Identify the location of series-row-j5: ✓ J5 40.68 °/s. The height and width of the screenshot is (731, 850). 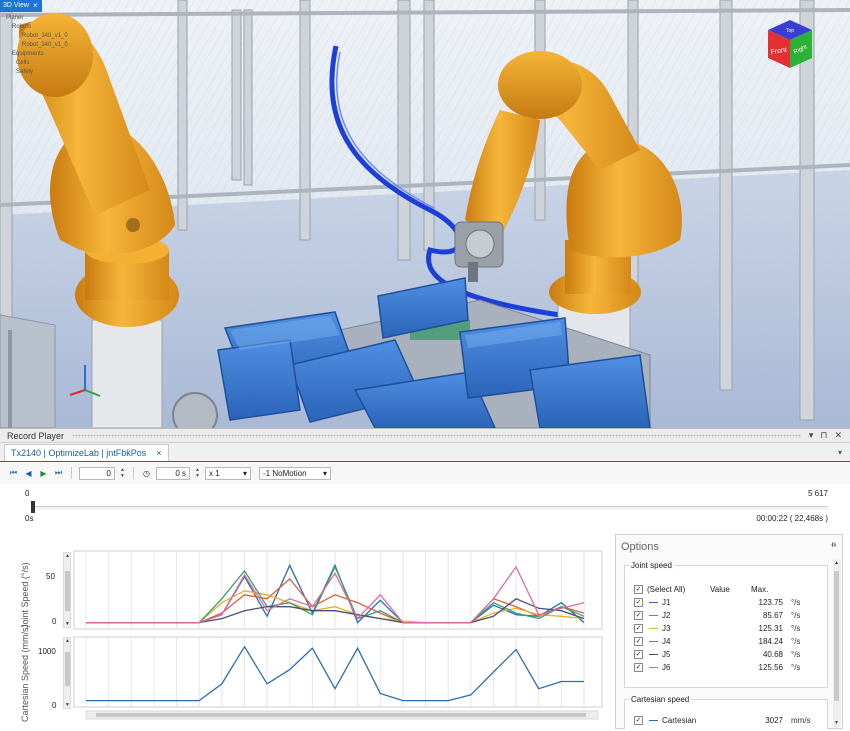
(727, 654).